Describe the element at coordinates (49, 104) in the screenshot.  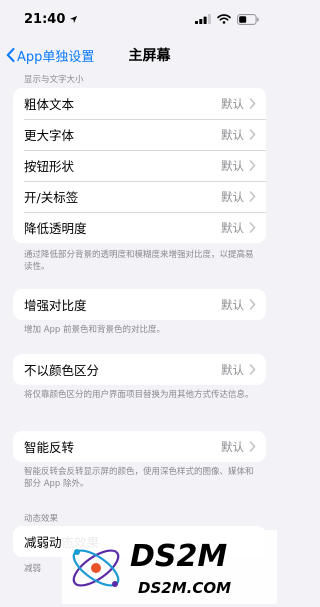
I see `row-label: 粗体文本` at that location.